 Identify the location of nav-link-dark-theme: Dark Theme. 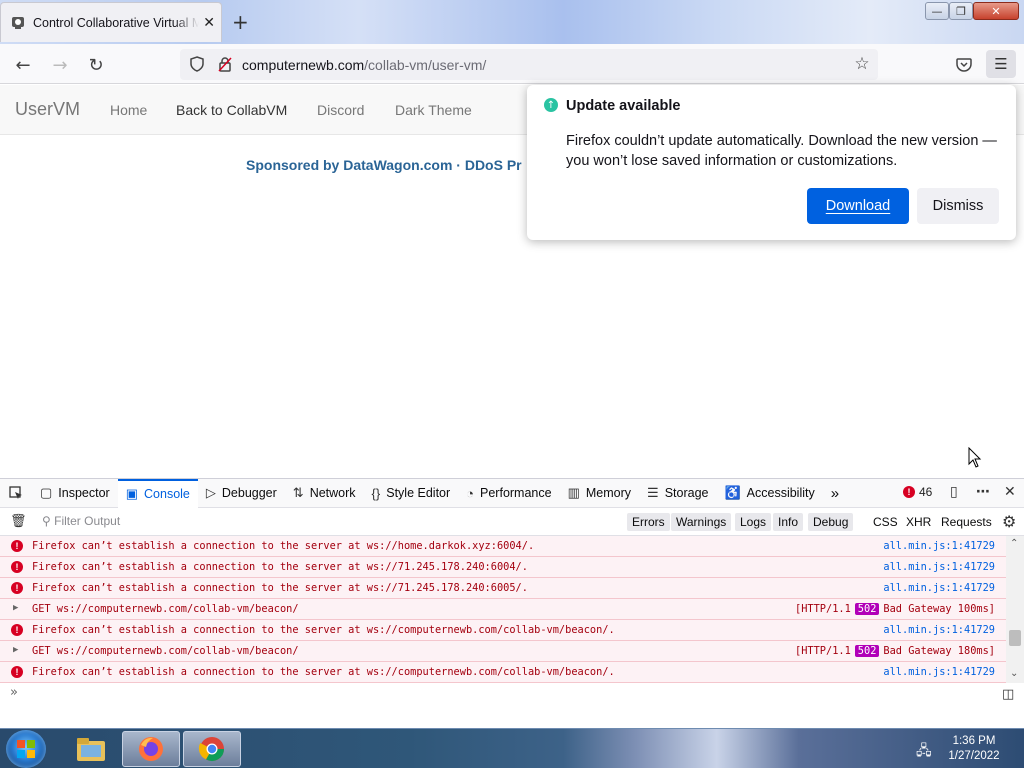
(433, 110).